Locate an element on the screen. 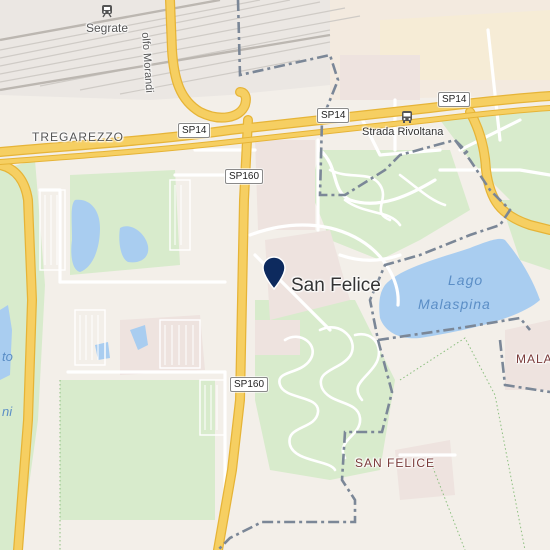 This screenshot has width=550, height=550. train-station-icon is located at coordinates (107, 11).